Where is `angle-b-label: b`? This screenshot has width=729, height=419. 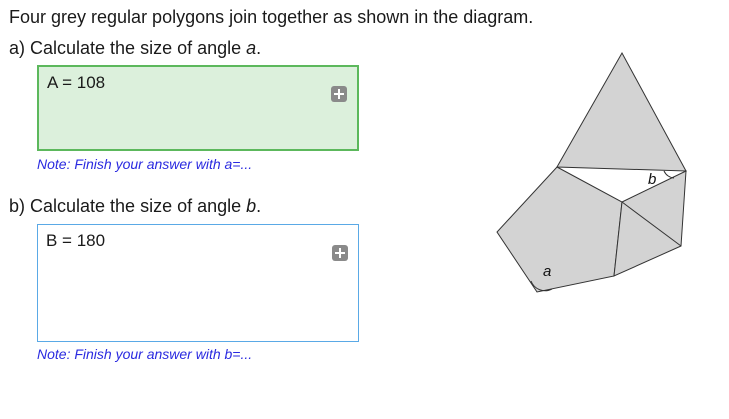
angle-b-label: b is located at coordinates (652, 179).